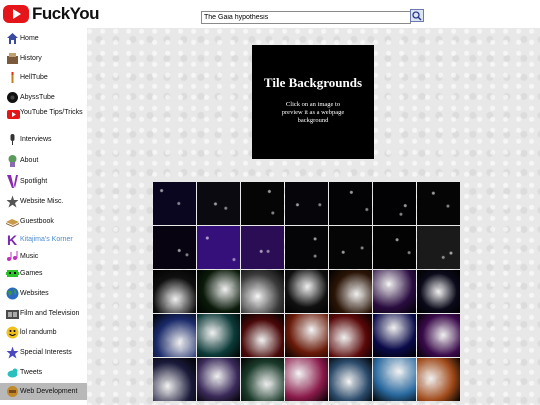 Image resolution: width=540 pixels, height=405 pixels. I want to click on sidebar-item-label: Music, so click(29, 256).